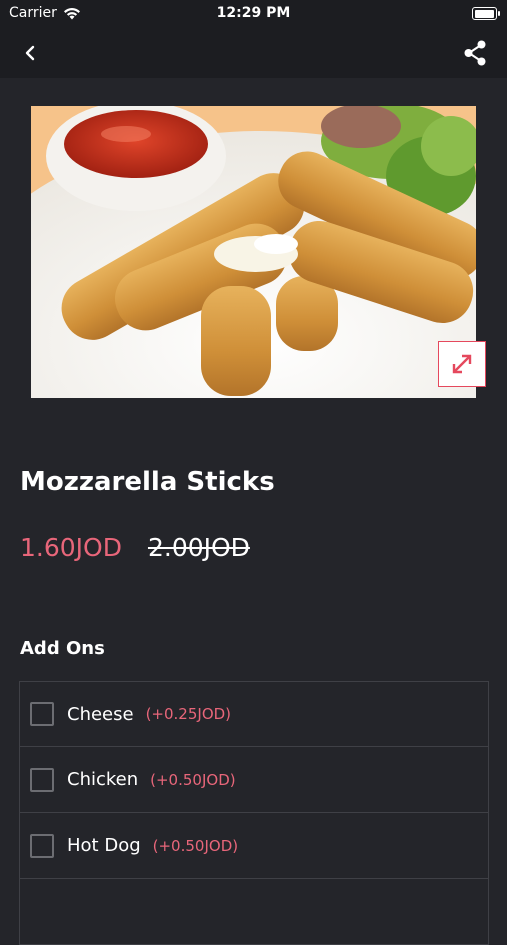  I want to click on battery-level, so click(484, 13).